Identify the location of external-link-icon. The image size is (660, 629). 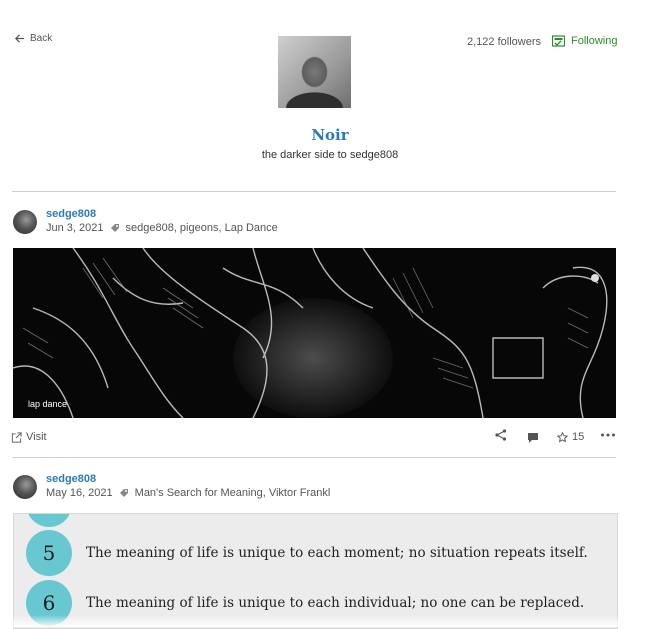
(16, 437).